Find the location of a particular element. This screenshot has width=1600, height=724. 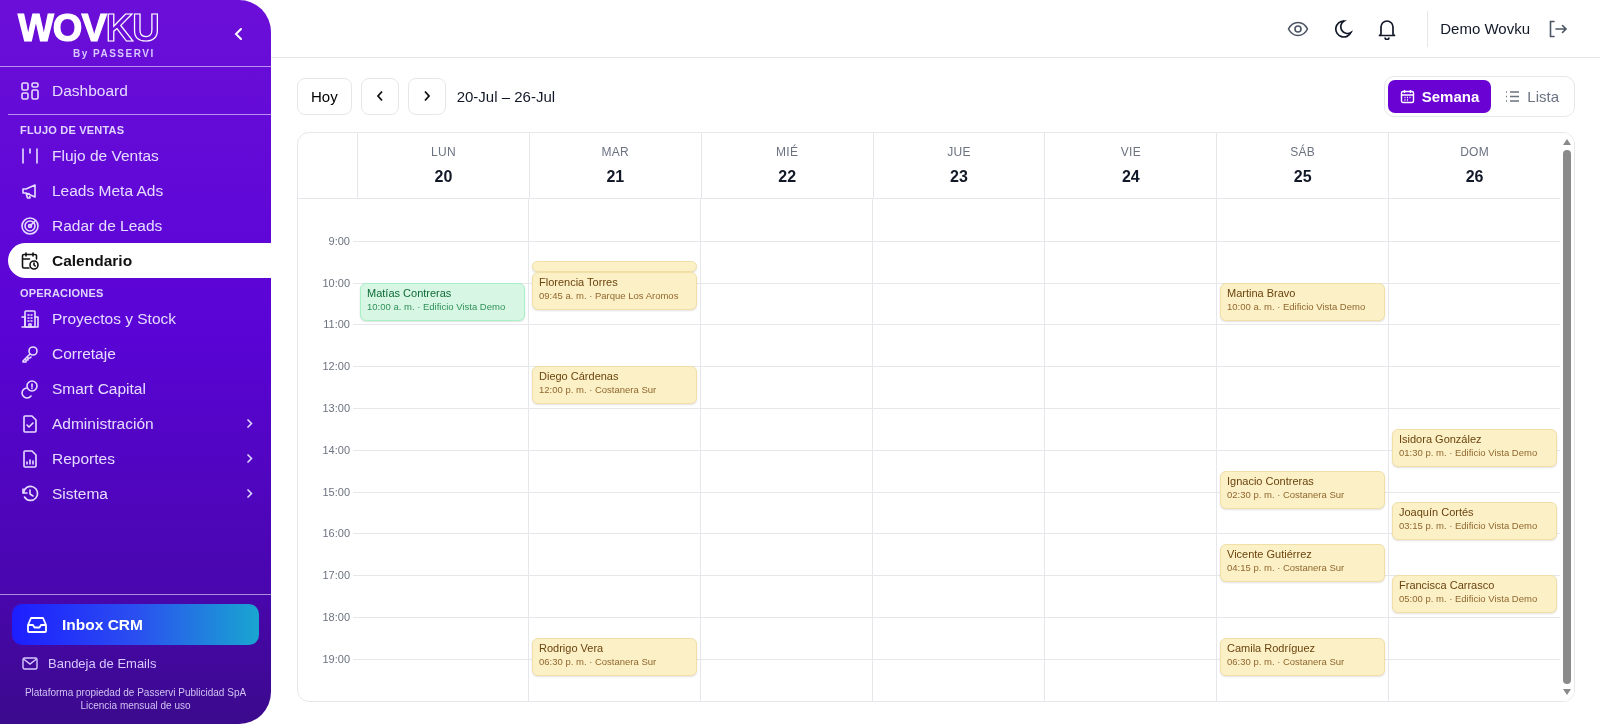

date-number: 20 is located at coordinates (443, 177).